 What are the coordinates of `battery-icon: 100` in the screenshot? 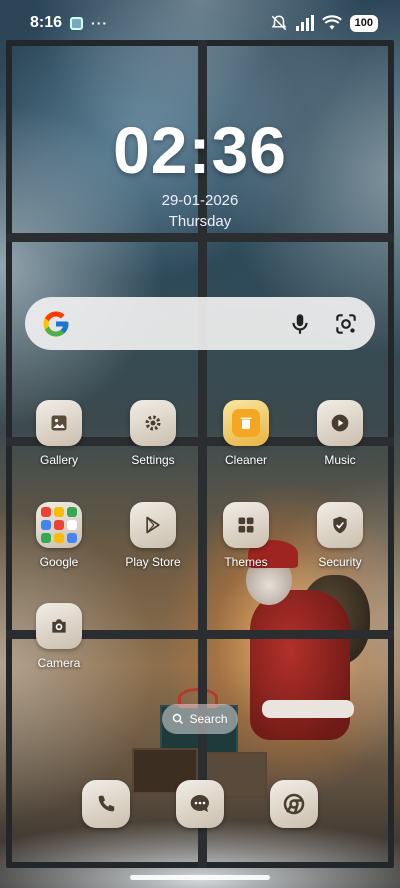 It's located at (363, 23).